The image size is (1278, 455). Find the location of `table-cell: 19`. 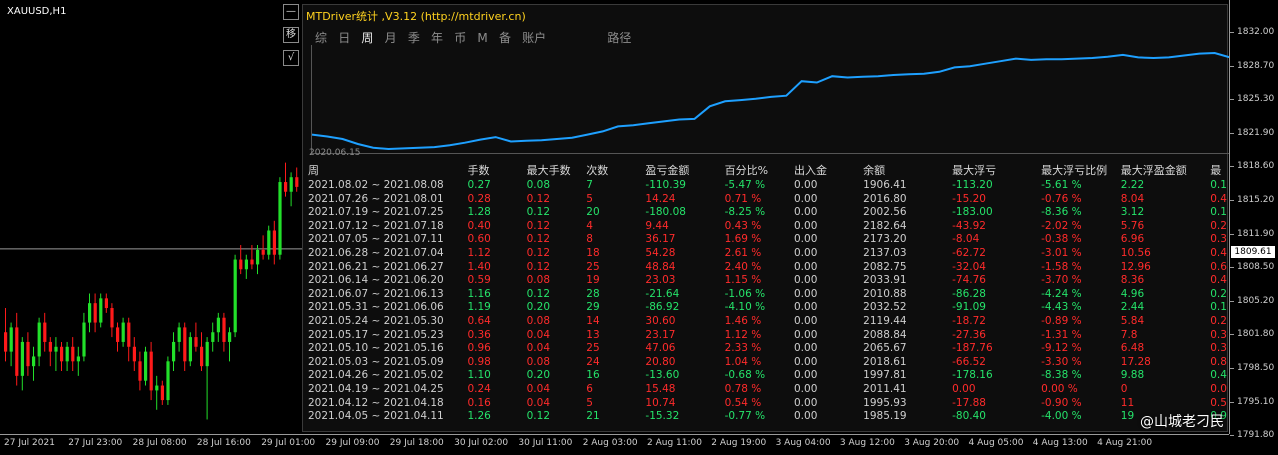

table-cell: 19 is located at coordinates (593, 280).